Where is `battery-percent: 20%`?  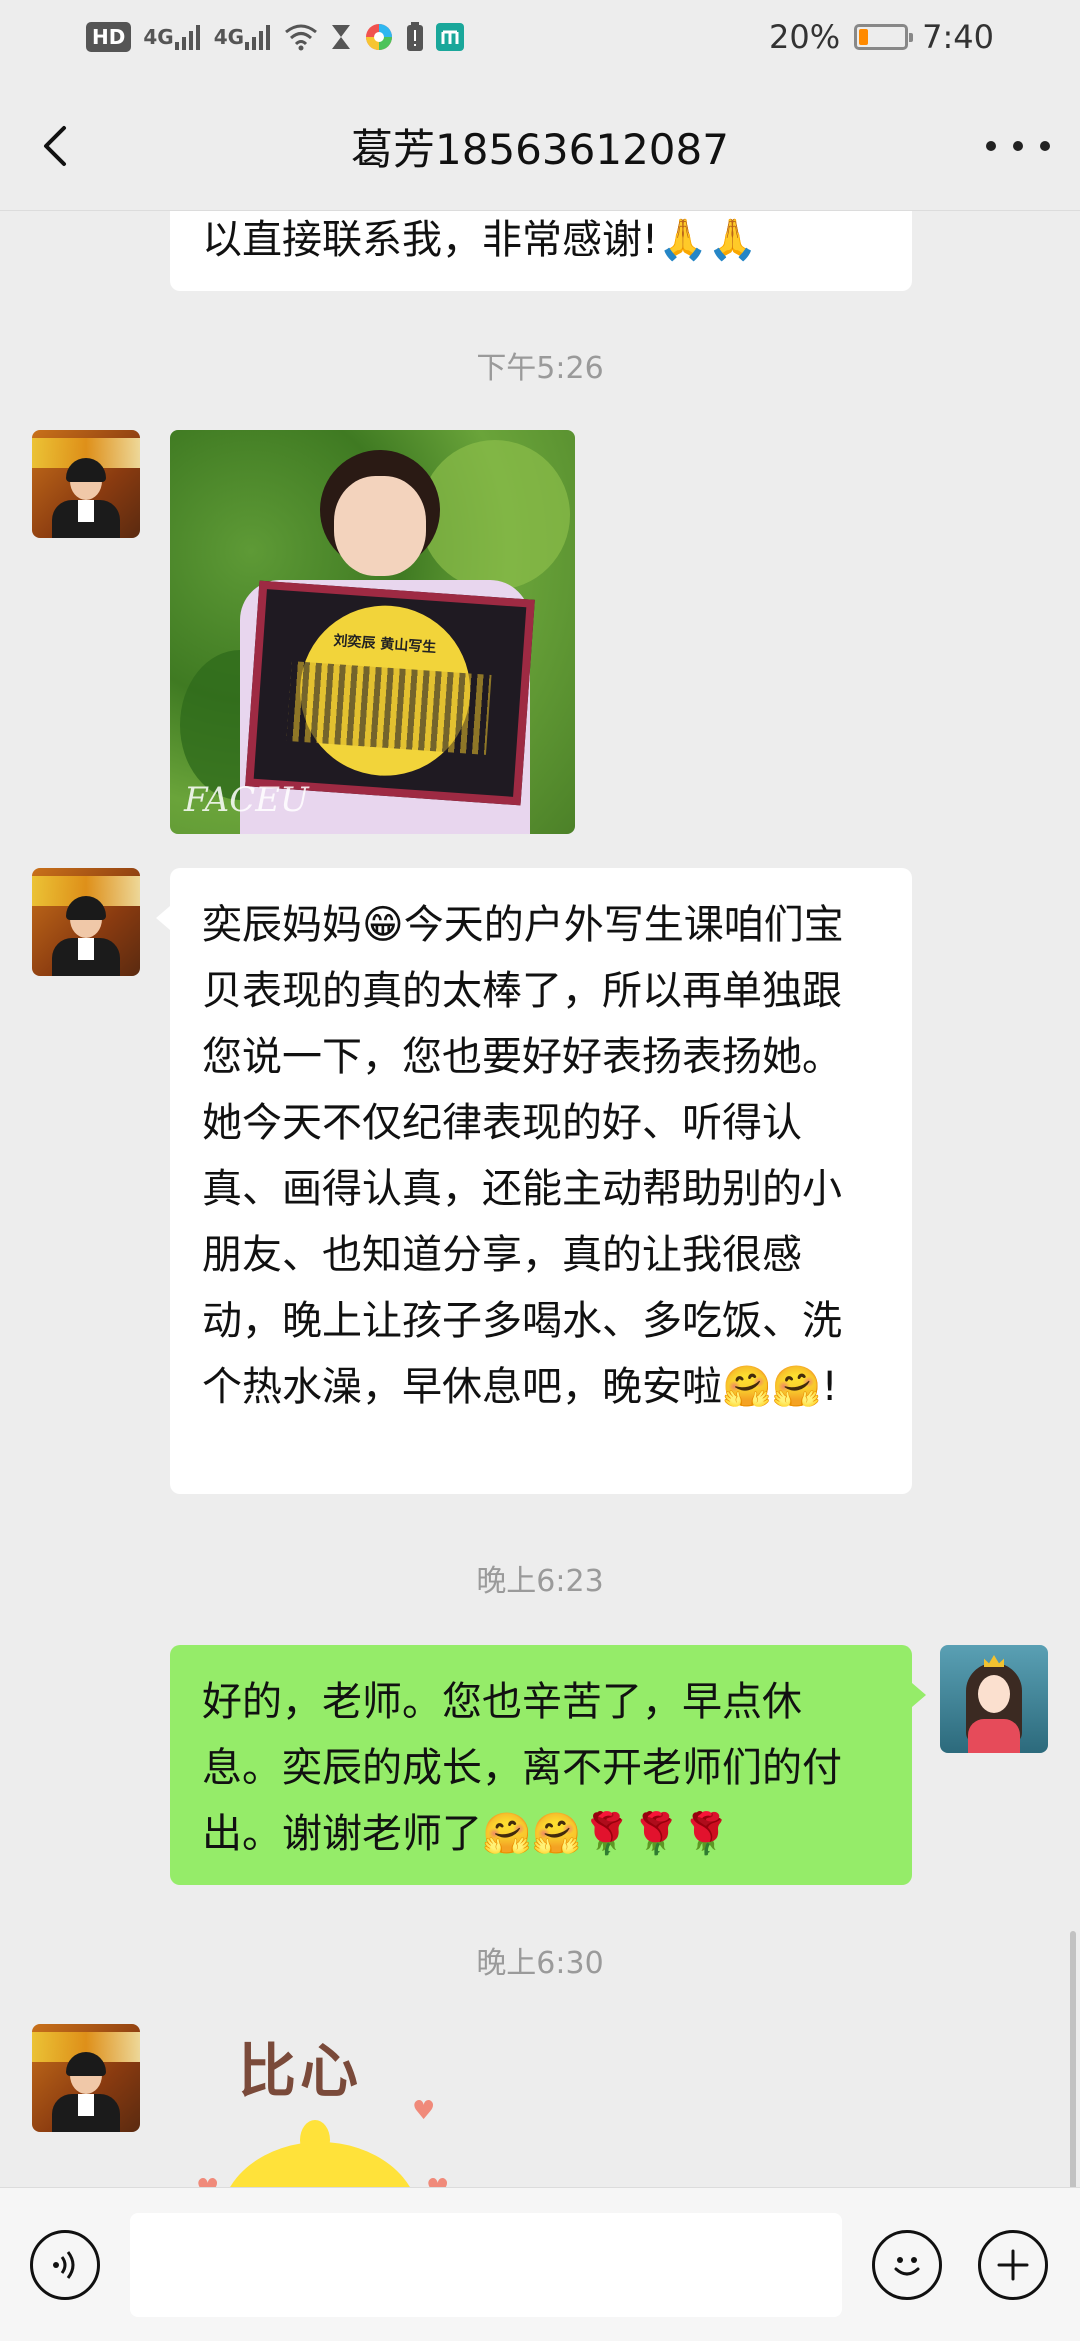
battery-percent: 20% is located at coordinates (805, 37).